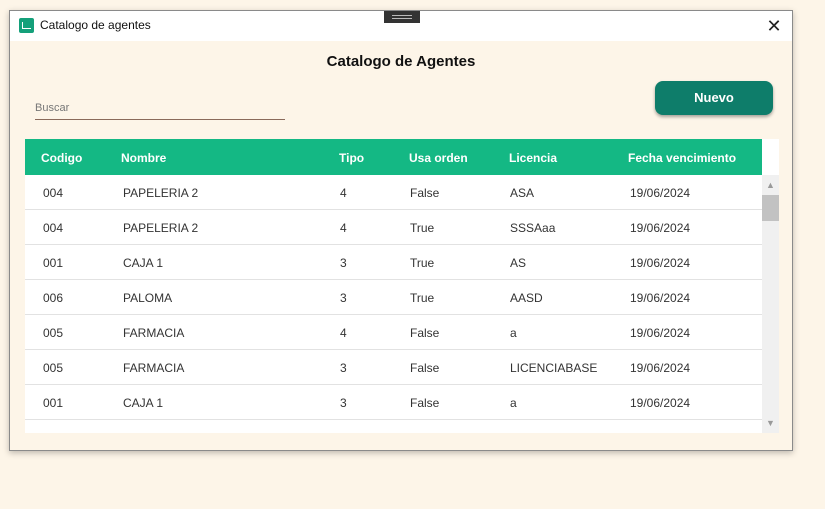 This screenshot has width=825, height=509. Describe the element at coordinates (49, 432) in the screenshot. I see `cell-codigo: 02` at that location.